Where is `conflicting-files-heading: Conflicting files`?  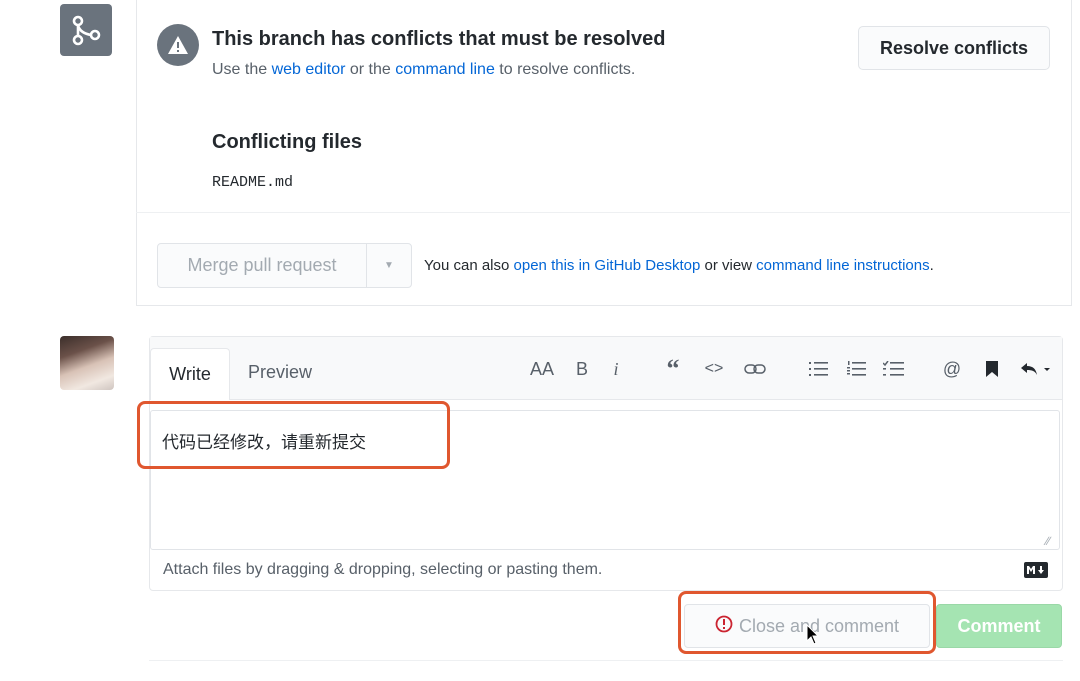 conflicting-files-heading: Conflicting files is located at coordinates (287, 142).